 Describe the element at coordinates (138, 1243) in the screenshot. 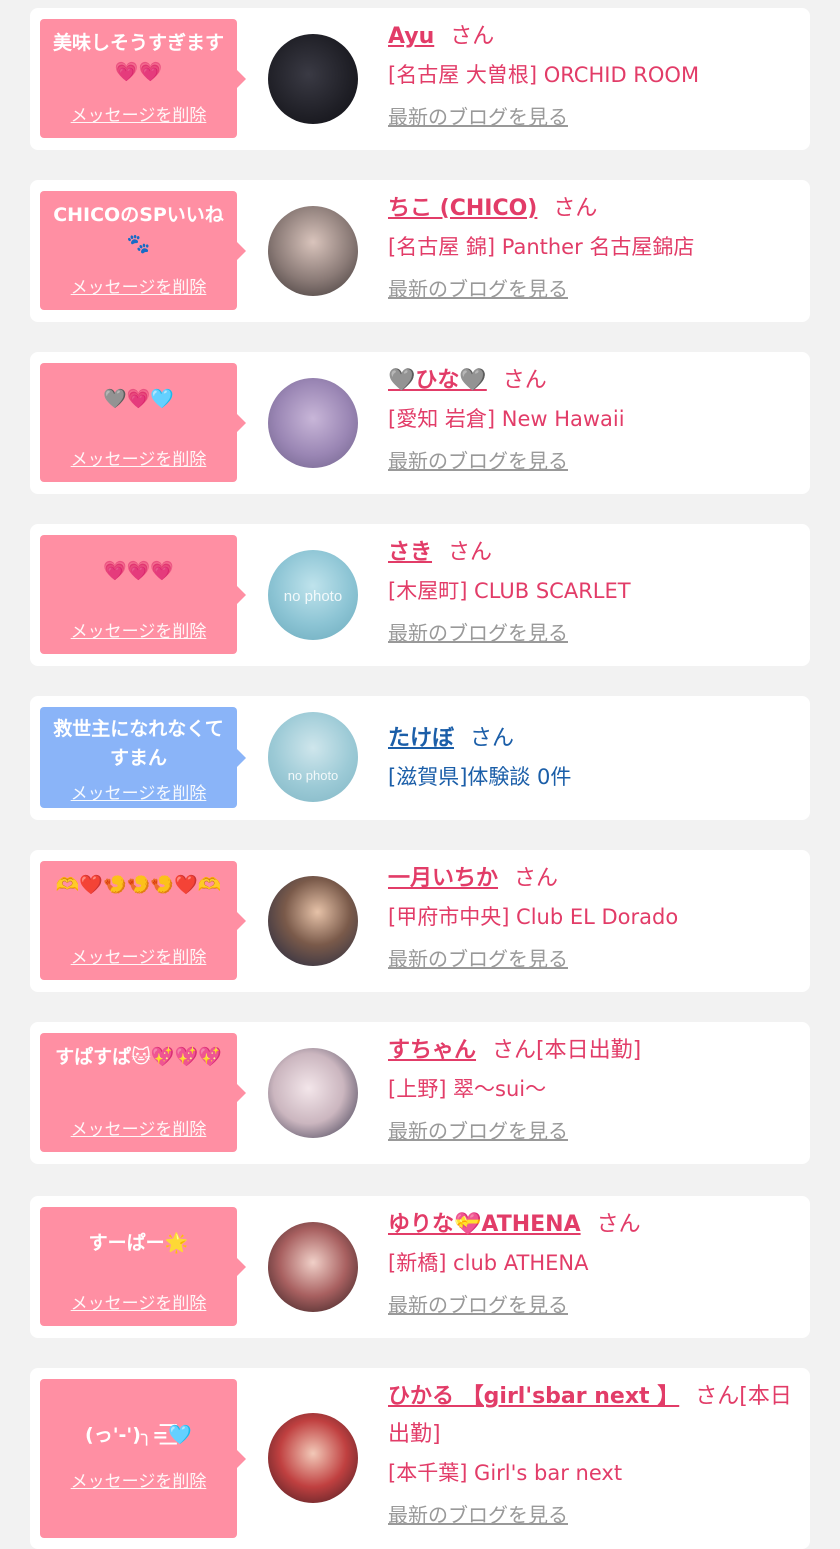

I see `message-text: すーぱー🌟` at that location.